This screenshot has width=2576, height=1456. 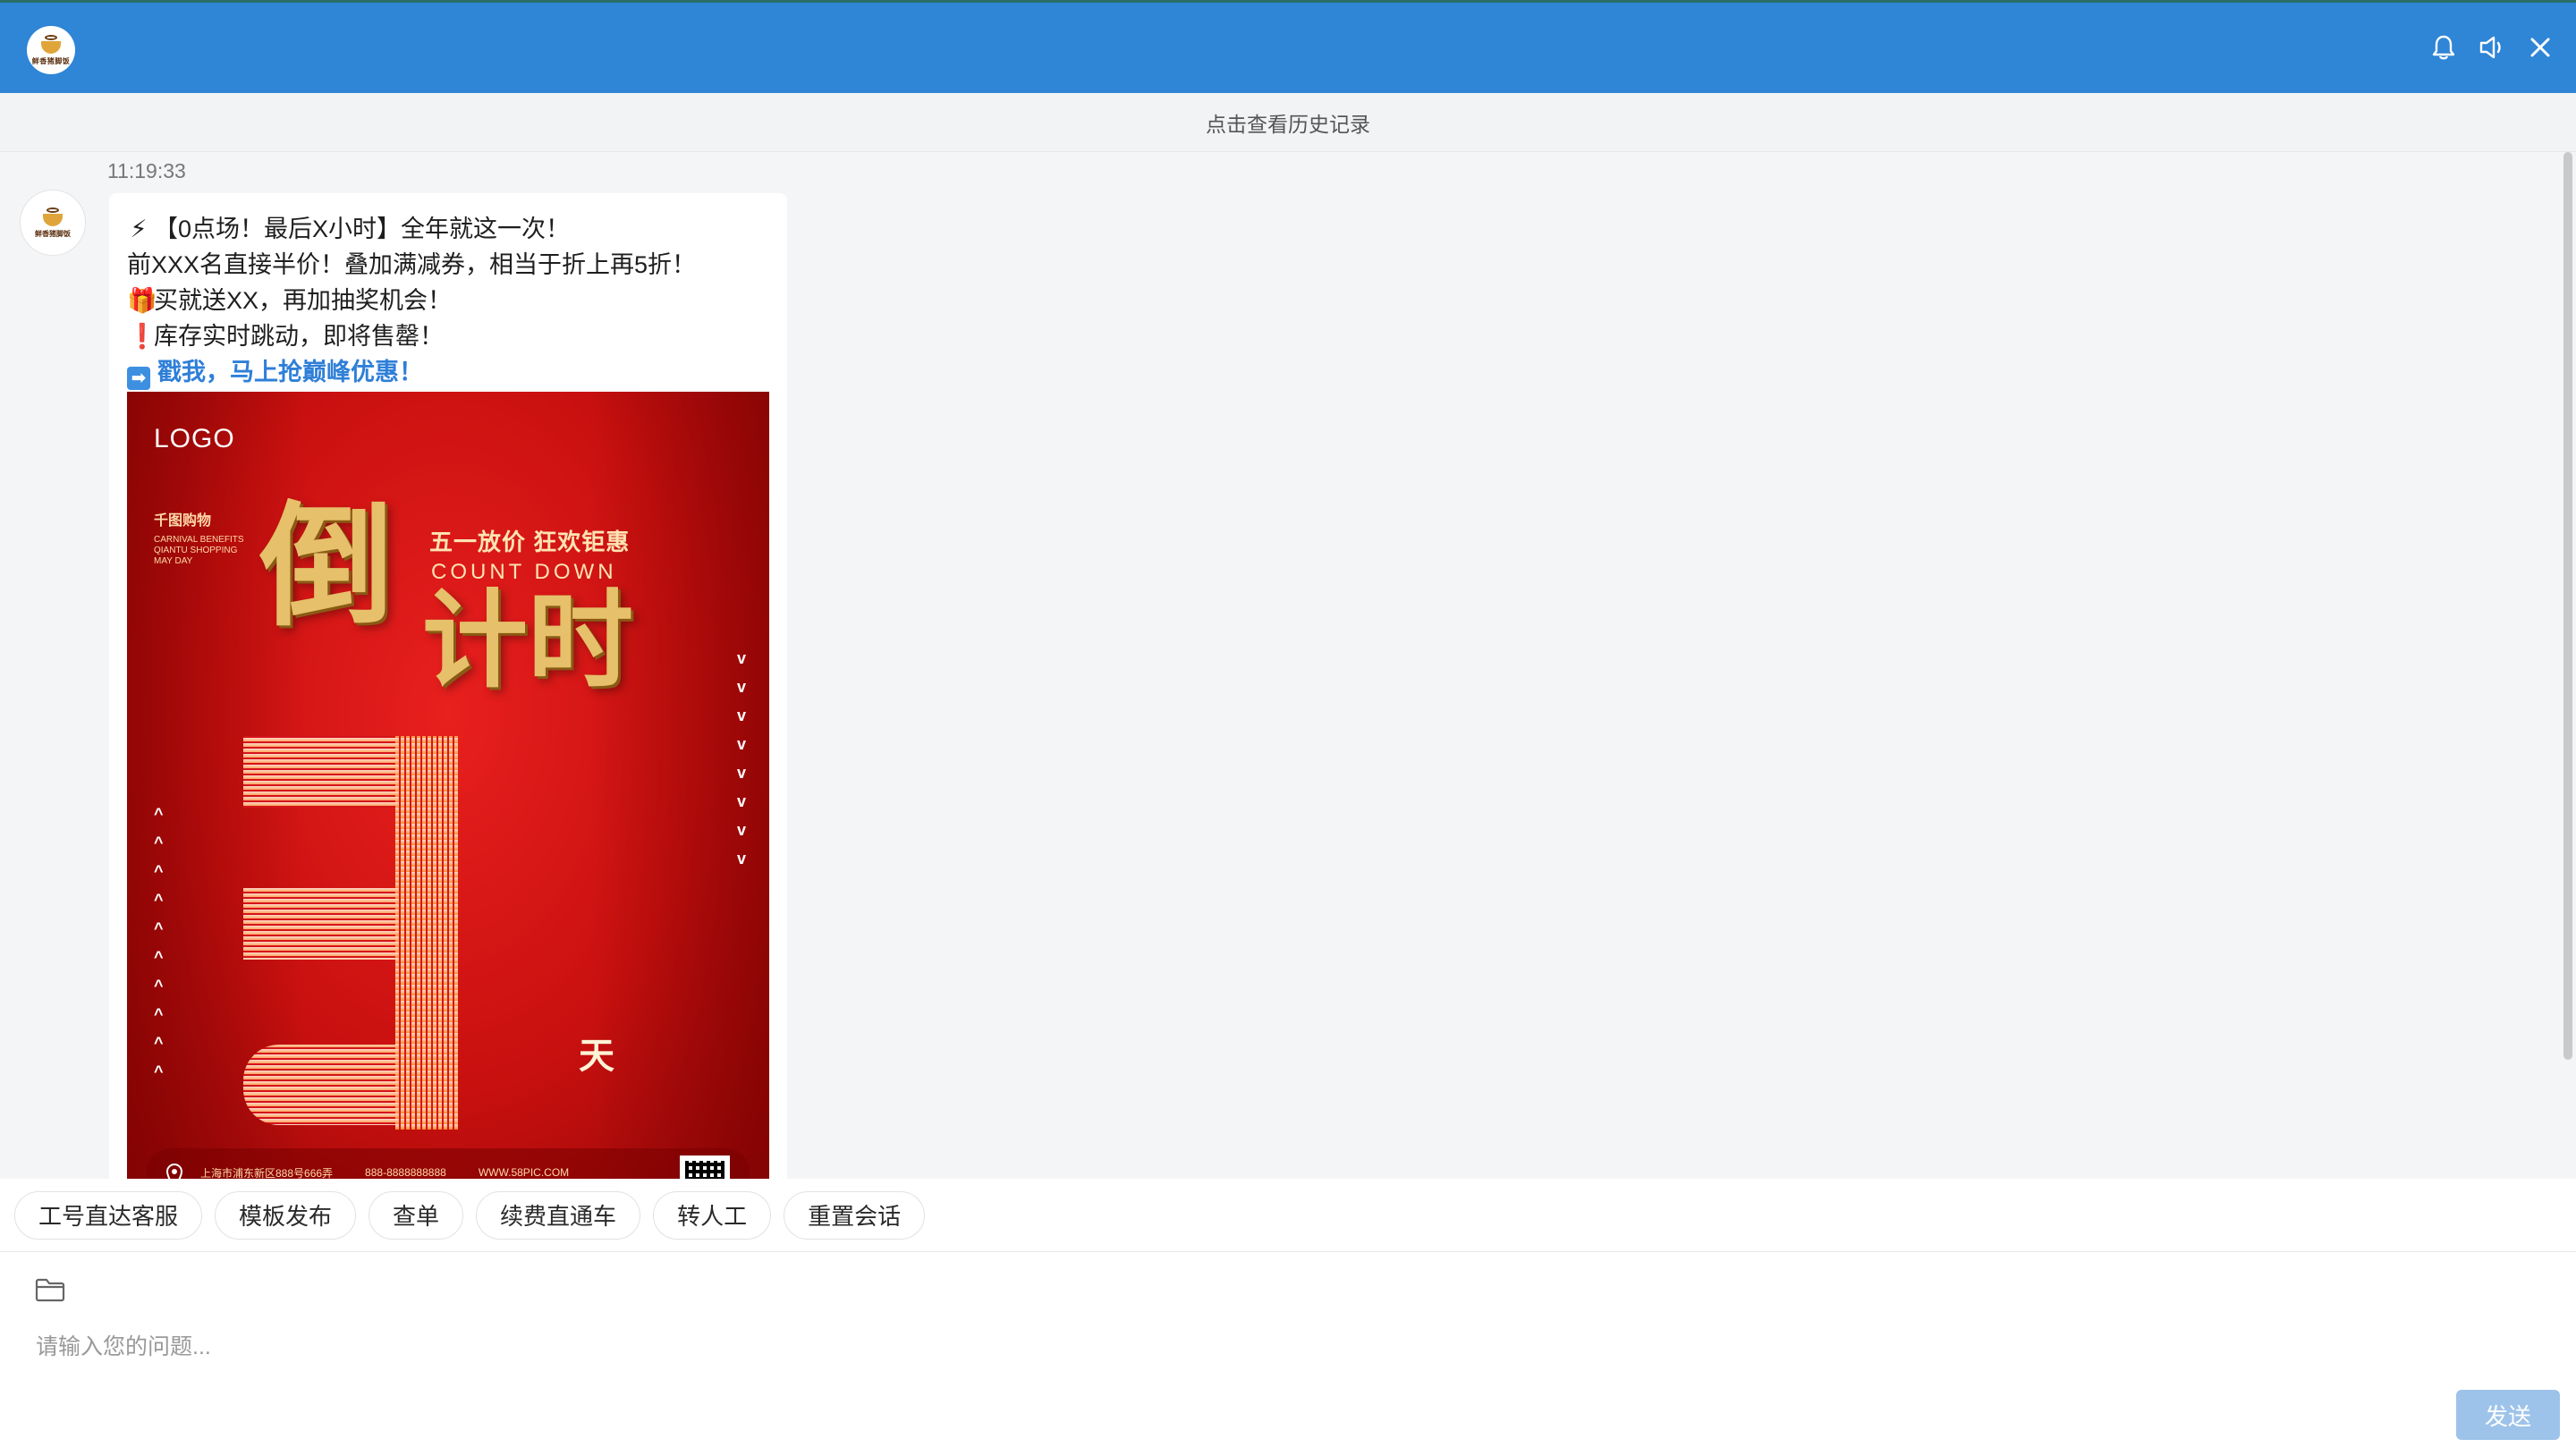 What do you see at coordinates (142, 336) in the screenshot?
I see `exclamation-icon: ❗` at bounding box center [142, 336].